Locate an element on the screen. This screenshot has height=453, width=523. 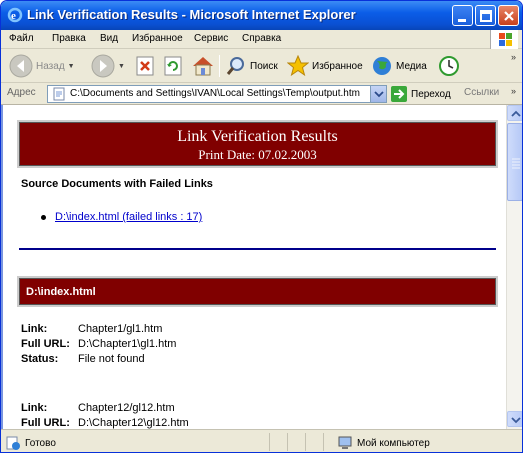
menu-edit: Правка is located at coordinates (69, 38).